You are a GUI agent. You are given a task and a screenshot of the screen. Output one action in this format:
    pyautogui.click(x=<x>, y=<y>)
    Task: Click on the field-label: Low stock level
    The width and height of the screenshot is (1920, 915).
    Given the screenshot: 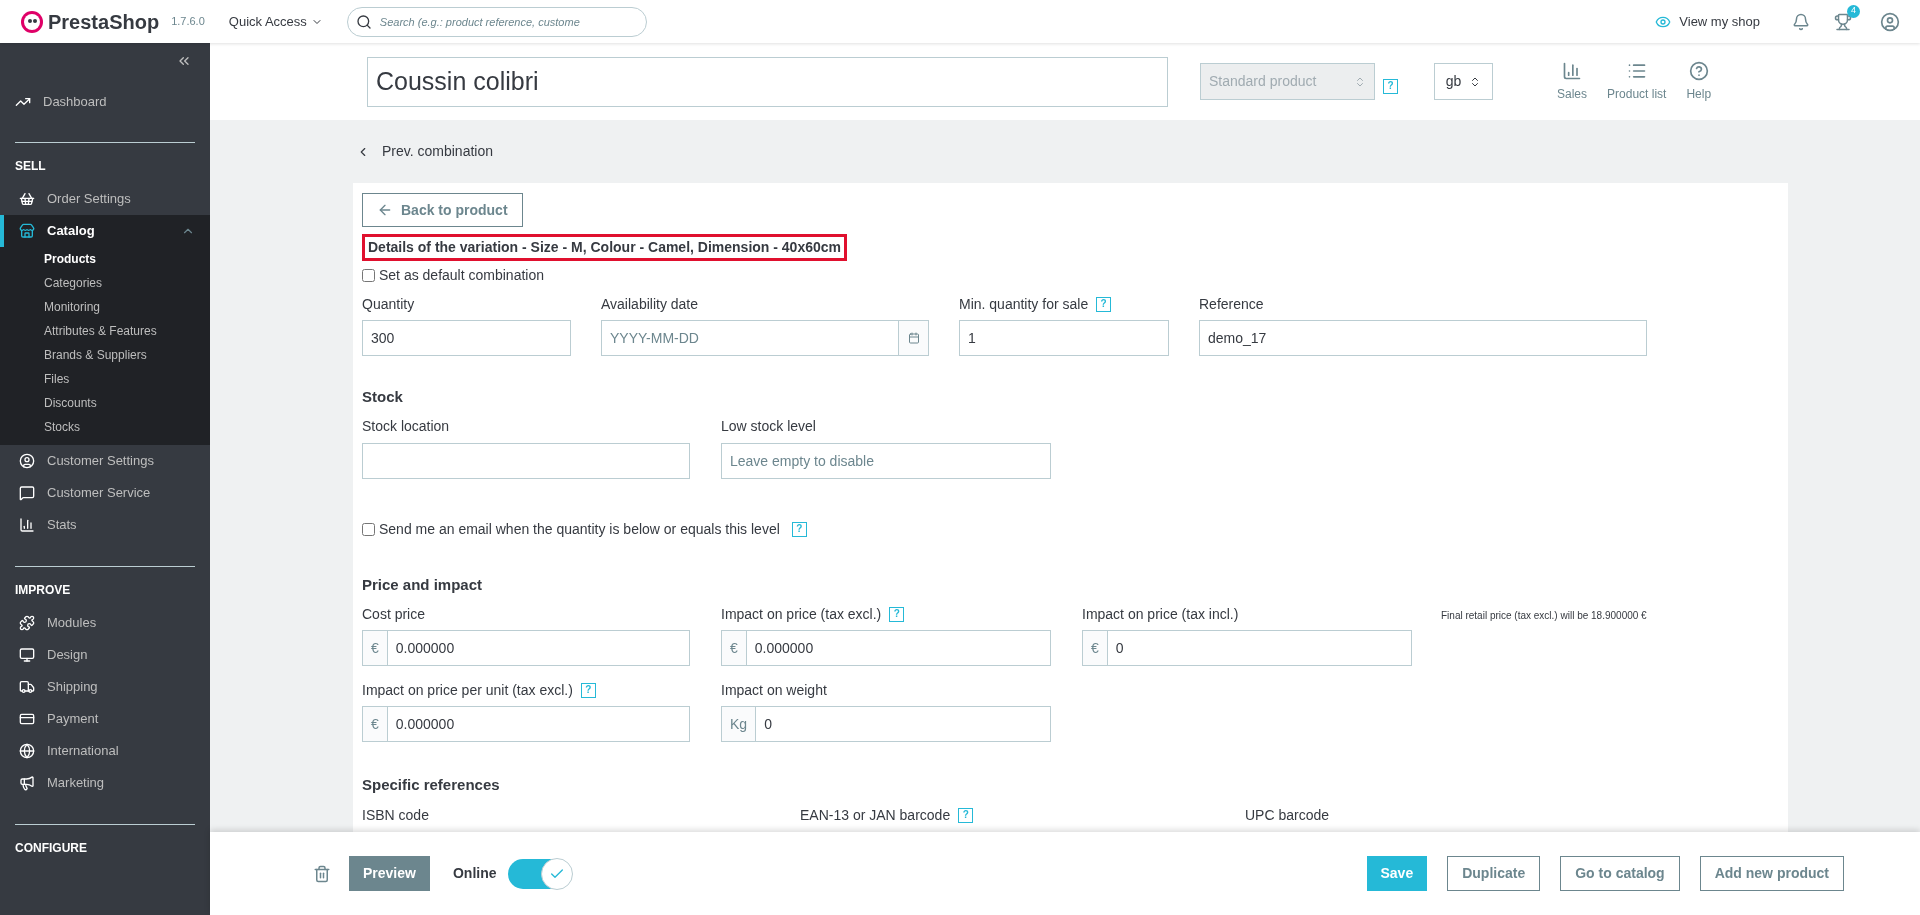 What is the action you would take?
    pyautogui.click(x=768, y=426)
    